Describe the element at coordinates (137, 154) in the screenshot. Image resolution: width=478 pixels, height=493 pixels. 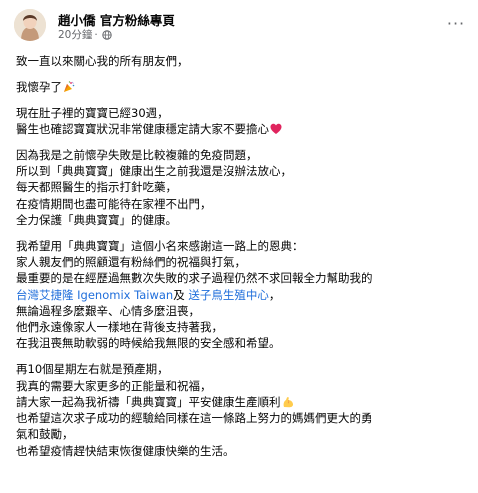
I see `text-line: 因為我是之前懷孕失敗是比較複雜的免疫問題，` at that location.